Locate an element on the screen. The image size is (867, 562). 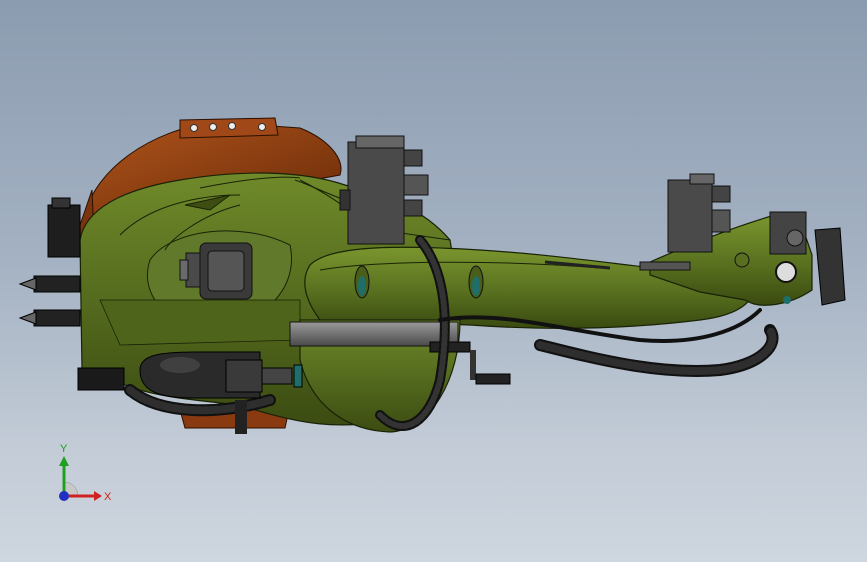
y-axis-label: Y is located at coordinates (64, 449).